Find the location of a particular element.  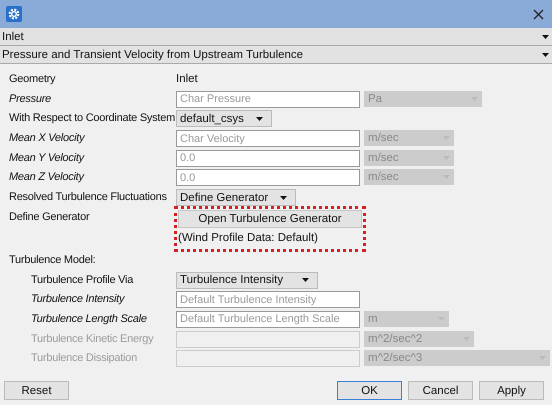

dropdown: default_csys is located at coordinates (224, 119).